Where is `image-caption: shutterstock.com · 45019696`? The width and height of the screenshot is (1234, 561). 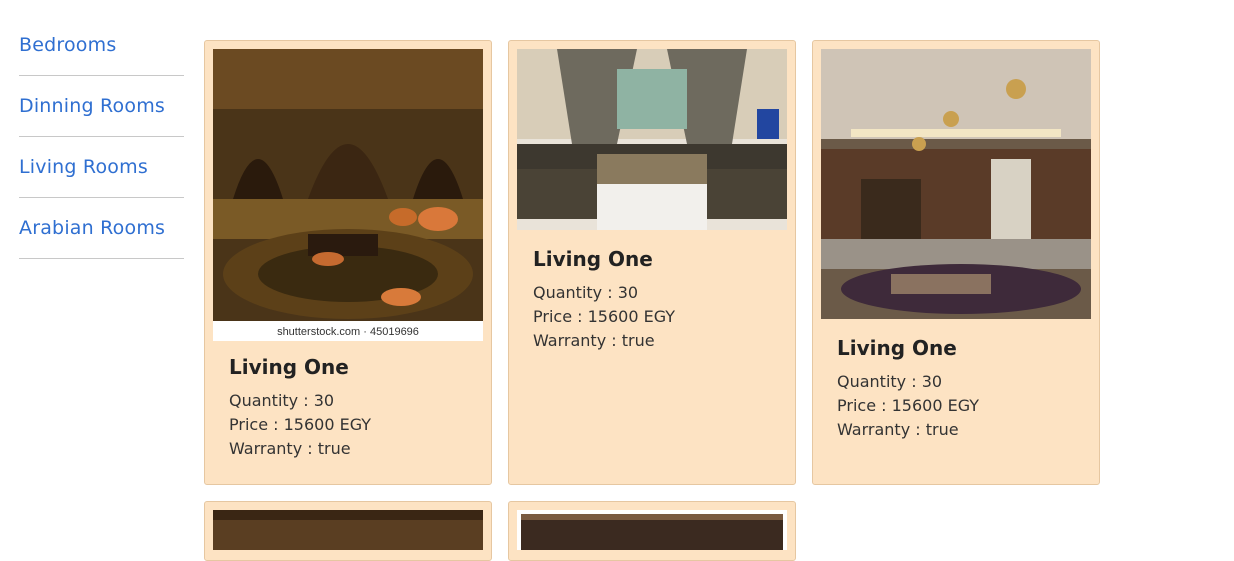
image-caption: shutterstock.com · 45019696 is located at coordinates (348, 332).